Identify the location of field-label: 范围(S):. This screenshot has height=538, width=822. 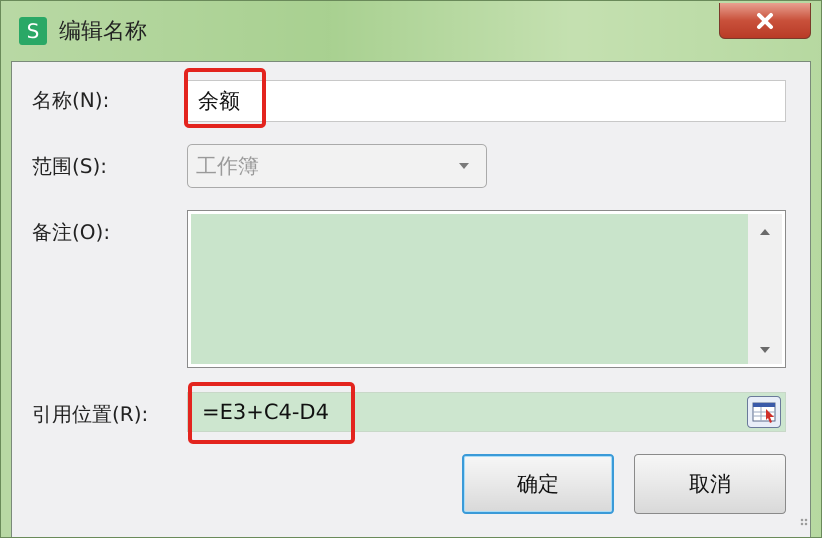
(70, 166).